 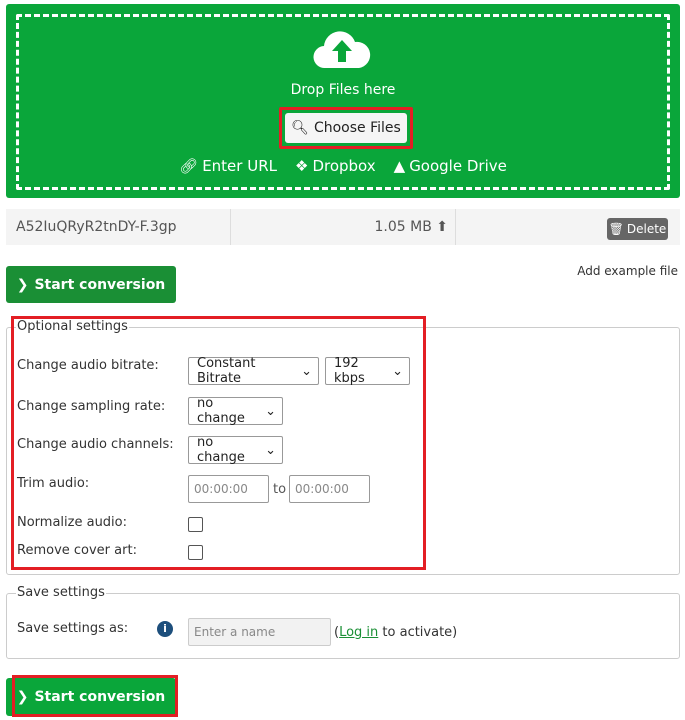 I want to click on chevron-right-icon: ❯, so click(x=22, y=284).